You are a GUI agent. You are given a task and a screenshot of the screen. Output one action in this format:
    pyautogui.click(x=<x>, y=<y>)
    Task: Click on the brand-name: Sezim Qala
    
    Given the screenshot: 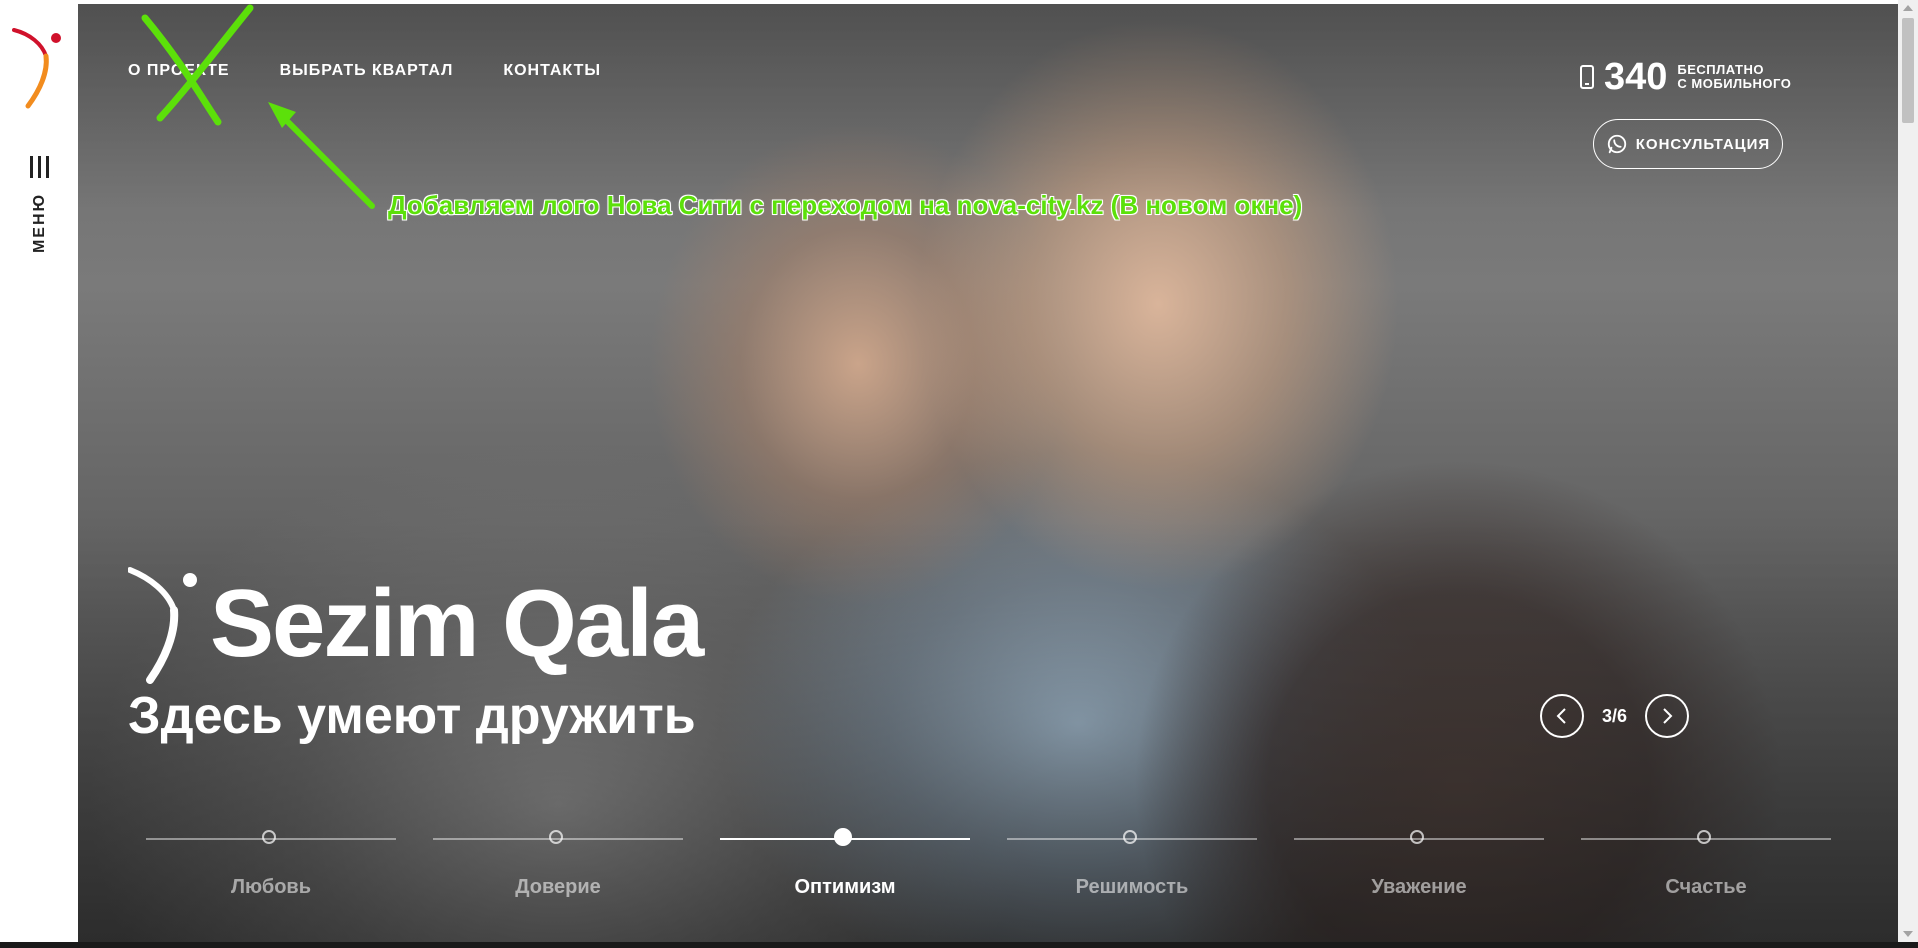 What is the action you would take?
    pyautogui.click(x=457, y=623)
    